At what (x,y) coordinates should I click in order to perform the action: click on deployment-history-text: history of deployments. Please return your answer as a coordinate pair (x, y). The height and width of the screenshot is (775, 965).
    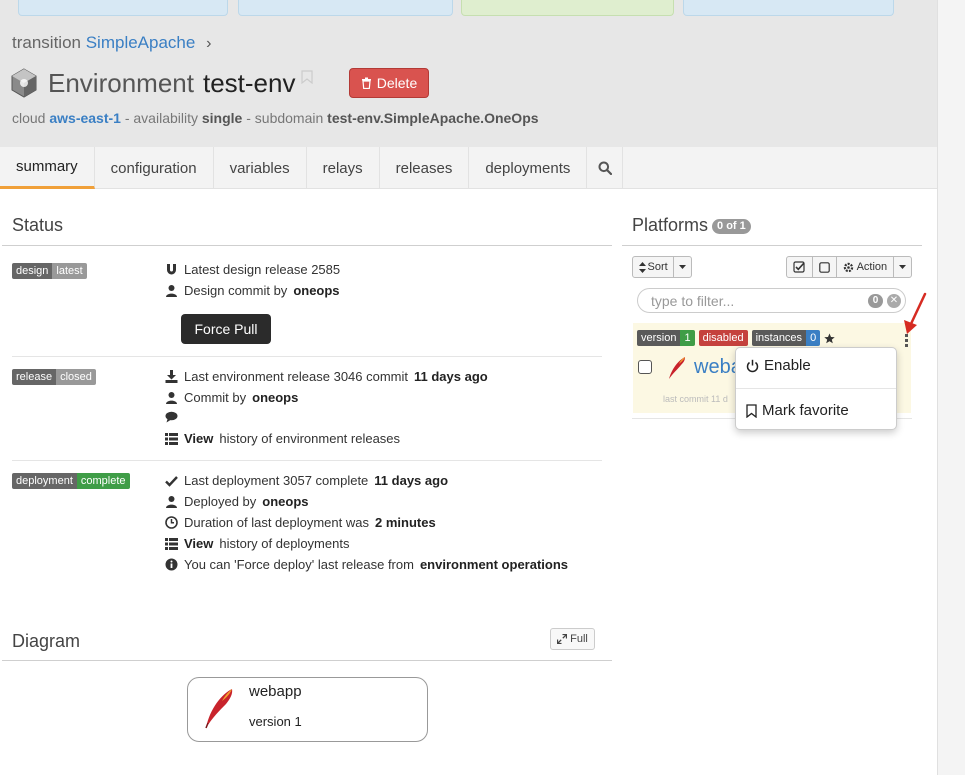
    Looking at the image, I should click on (284, 543).